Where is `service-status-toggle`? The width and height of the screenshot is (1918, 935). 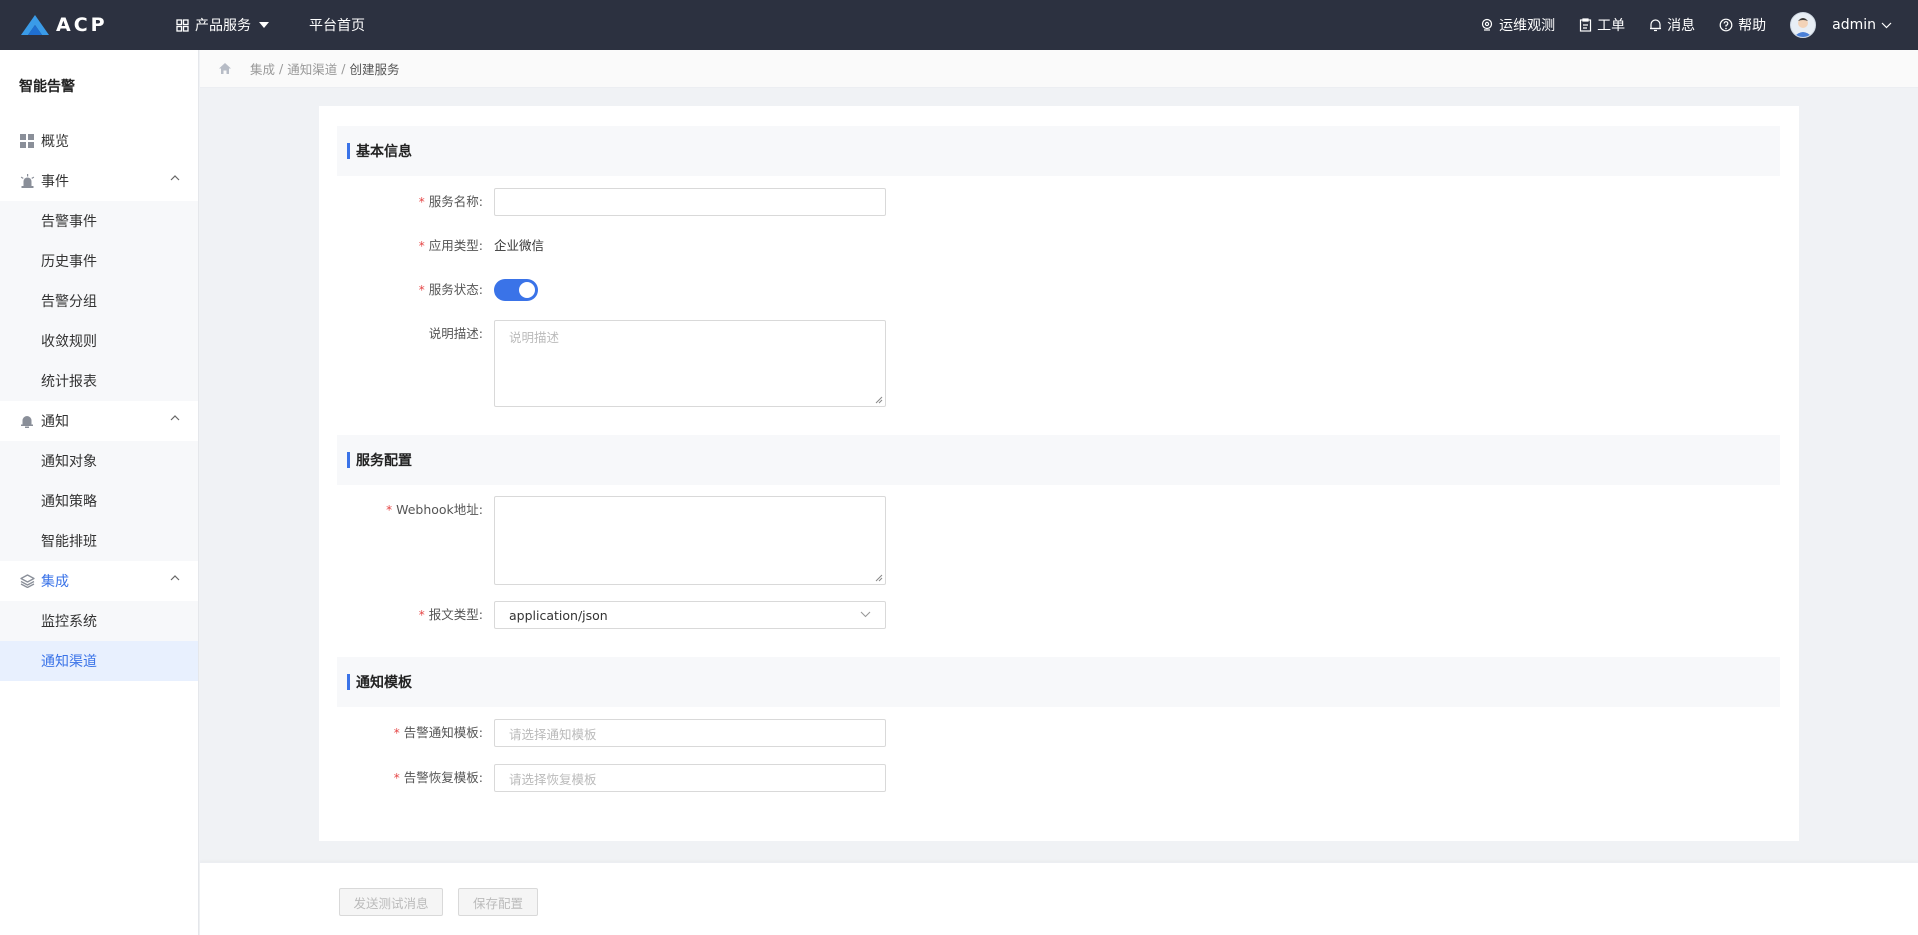
service-status-toggle is located at coordinates (516, 290).